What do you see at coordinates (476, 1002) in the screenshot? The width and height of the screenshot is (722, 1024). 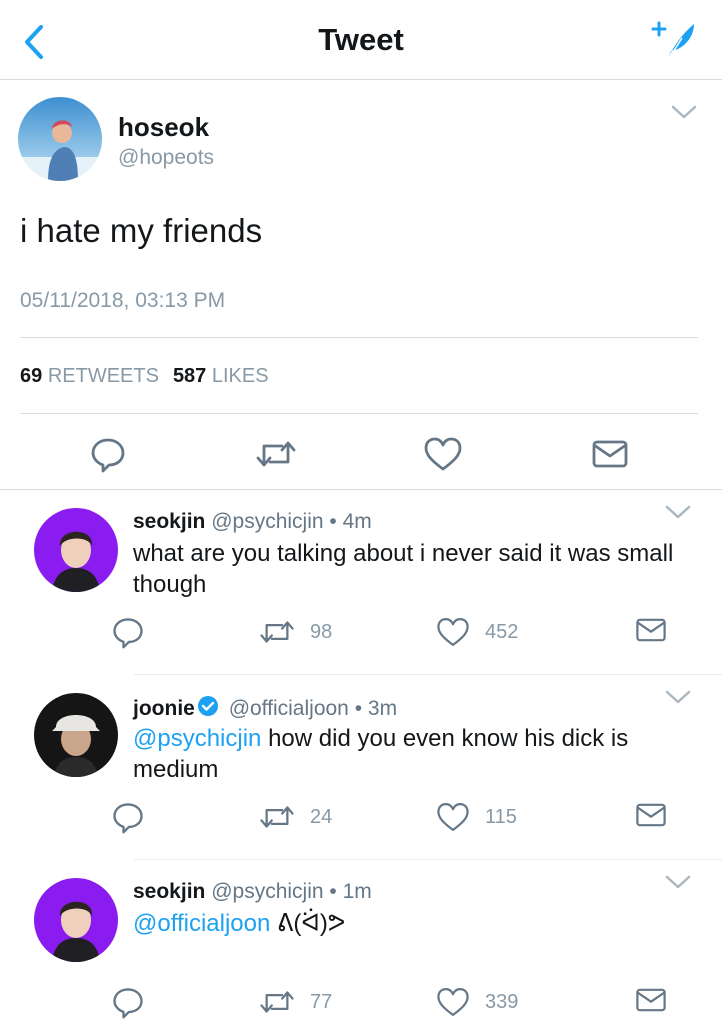 I see `like-button: 339` at bounding box center [476, 1002].